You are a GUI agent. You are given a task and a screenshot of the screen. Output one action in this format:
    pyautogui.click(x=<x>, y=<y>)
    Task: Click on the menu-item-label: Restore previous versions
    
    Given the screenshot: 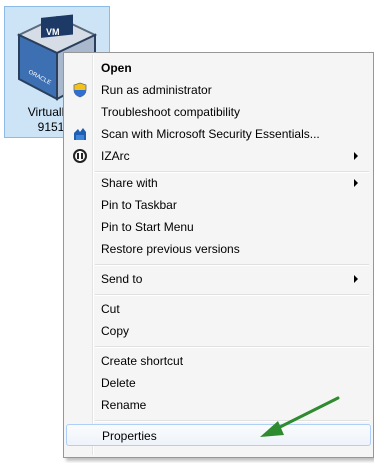 What is the action you would take?
    pyautogui.click(x=170, y=249)
    